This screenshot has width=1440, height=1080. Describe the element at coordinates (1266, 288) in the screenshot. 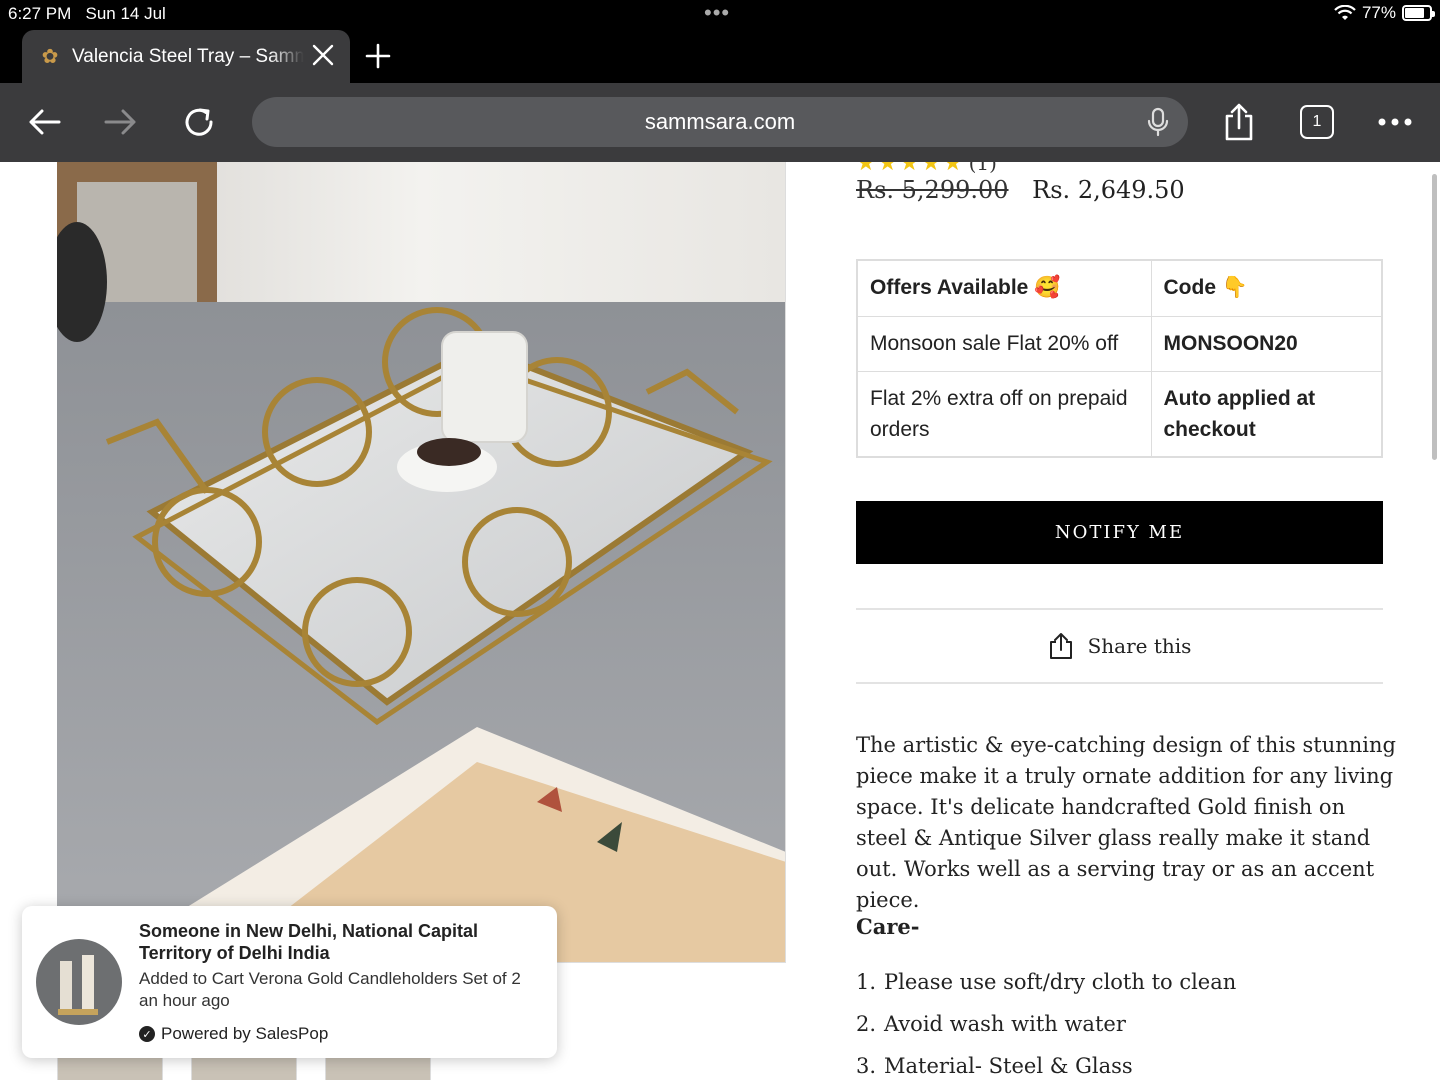

I see `code-header: Code 👇` at that location.